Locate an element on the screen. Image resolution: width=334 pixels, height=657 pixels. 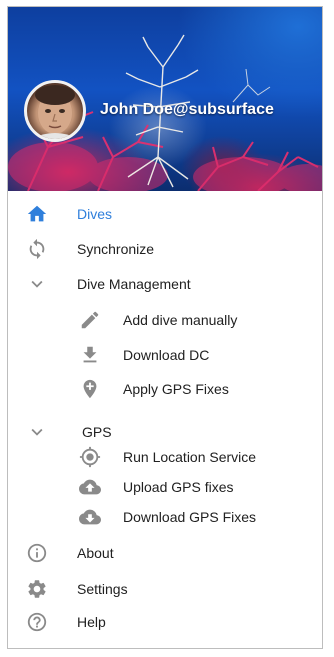
menu-item-download-dc: Download DC is located at coordinates (165, 355).